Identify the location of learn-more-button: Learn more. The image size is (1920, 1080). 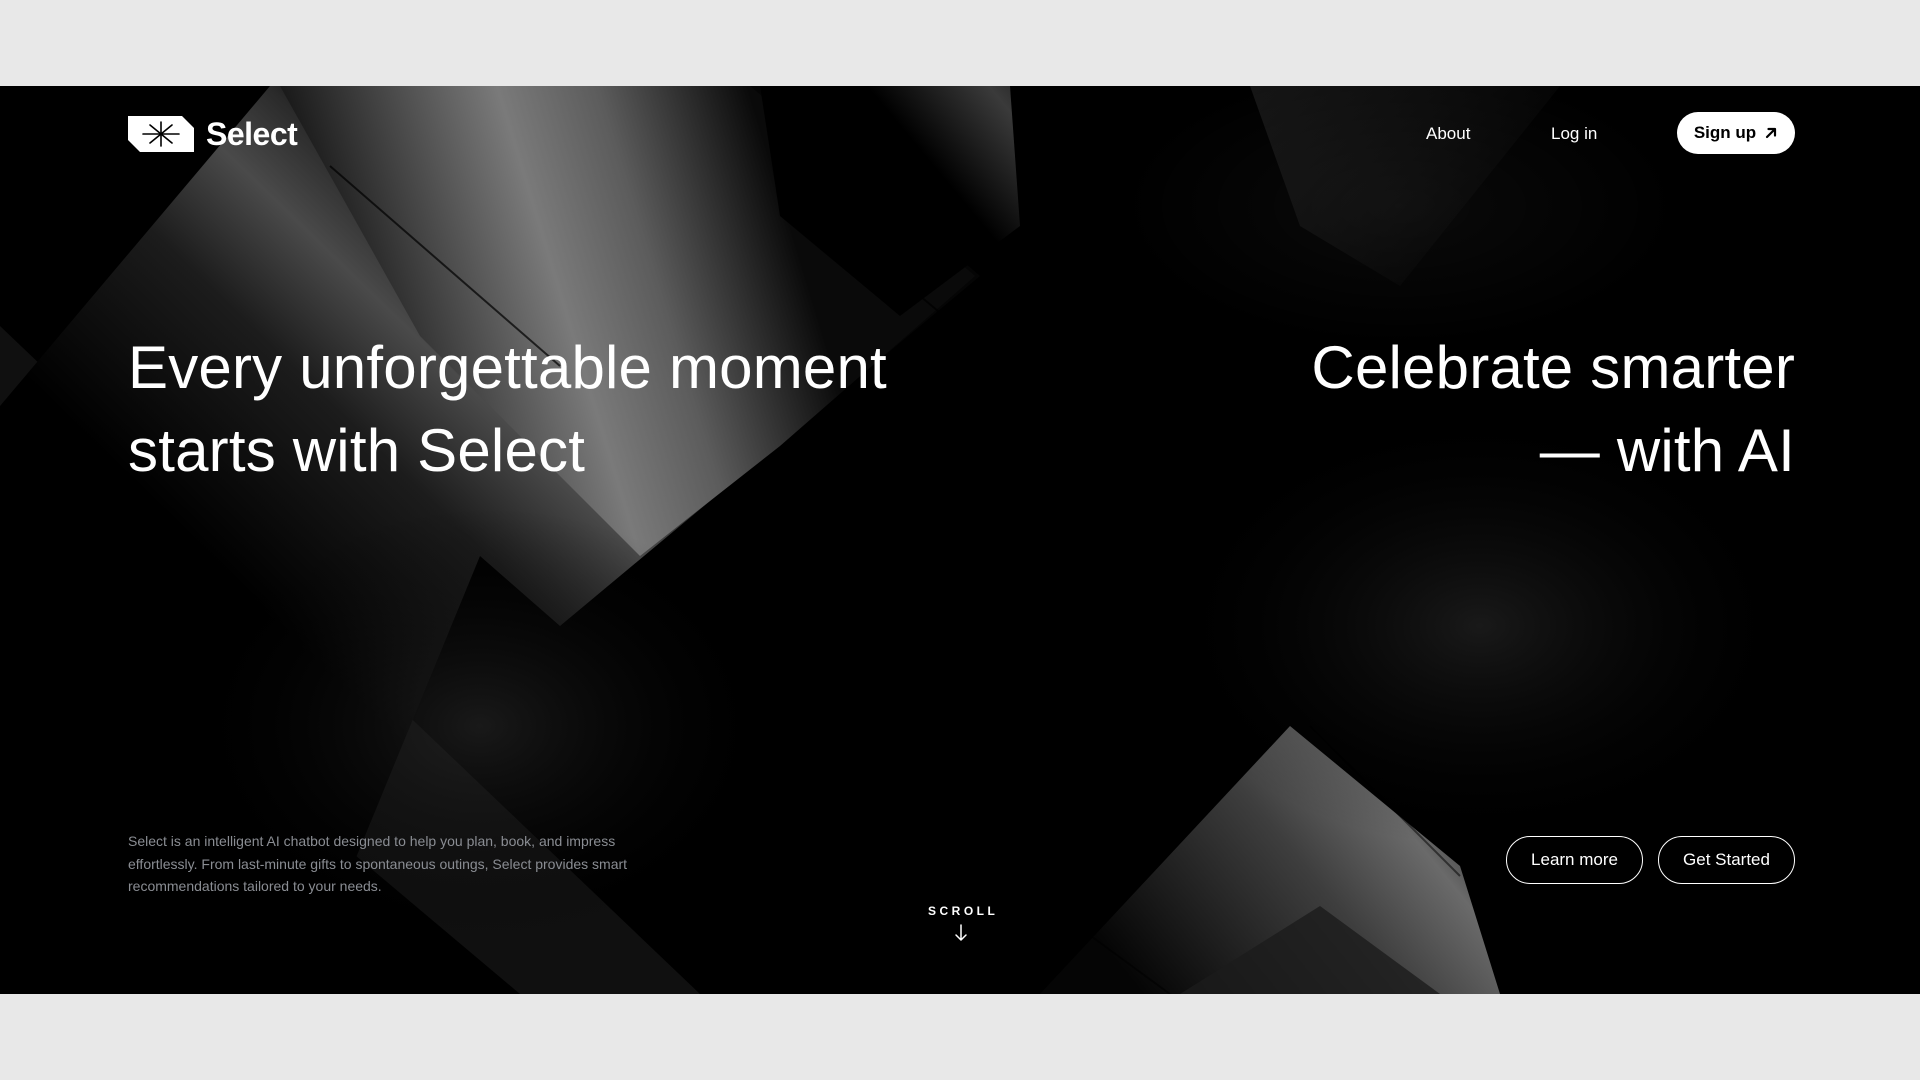
(1574, 860).